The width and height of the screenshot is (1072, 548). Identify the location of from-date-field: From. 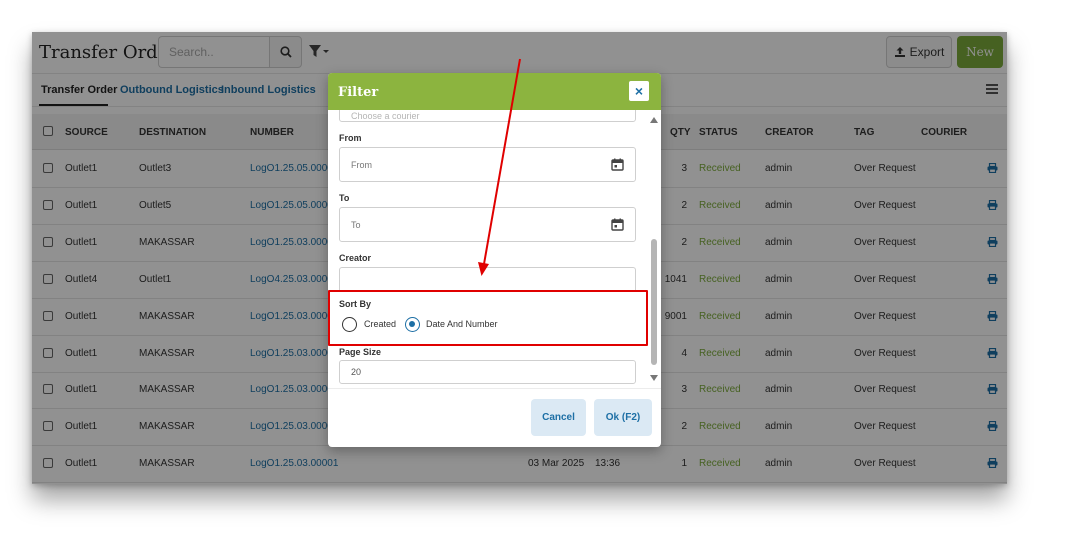
(487, 164).